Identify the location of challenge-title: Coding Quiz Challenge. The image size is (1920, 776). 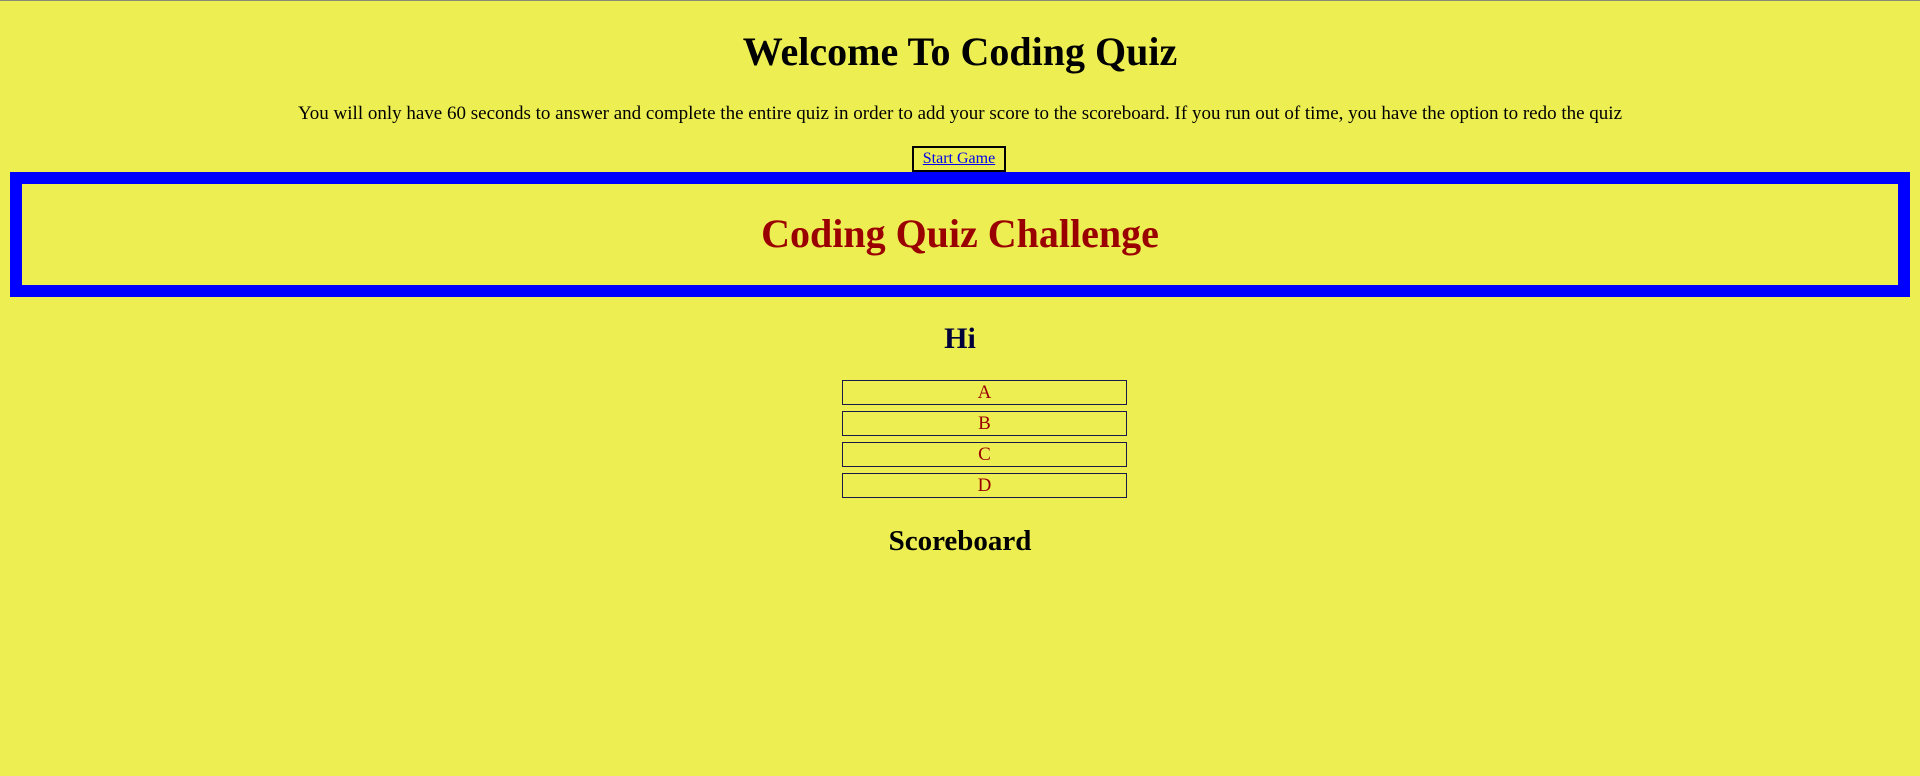
(960, 233).